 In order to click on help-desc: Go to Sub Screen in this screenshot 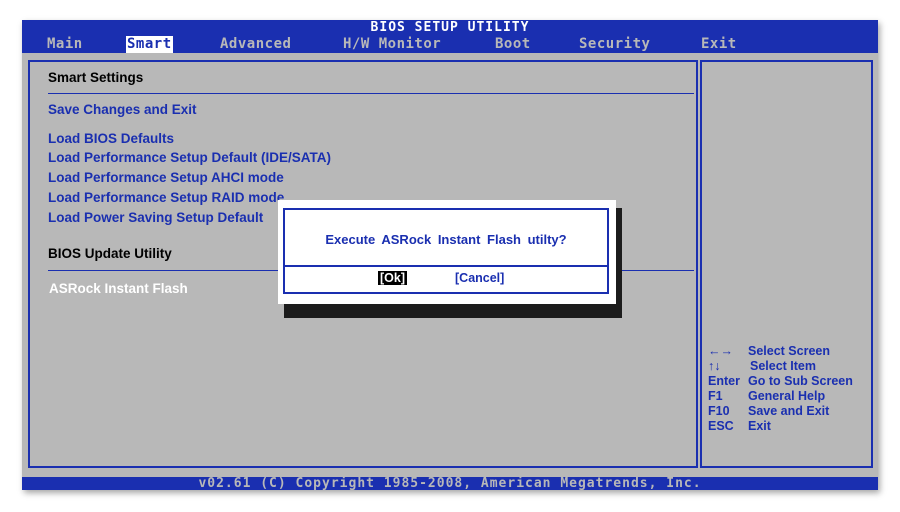, I will do `click(800, 381)`.